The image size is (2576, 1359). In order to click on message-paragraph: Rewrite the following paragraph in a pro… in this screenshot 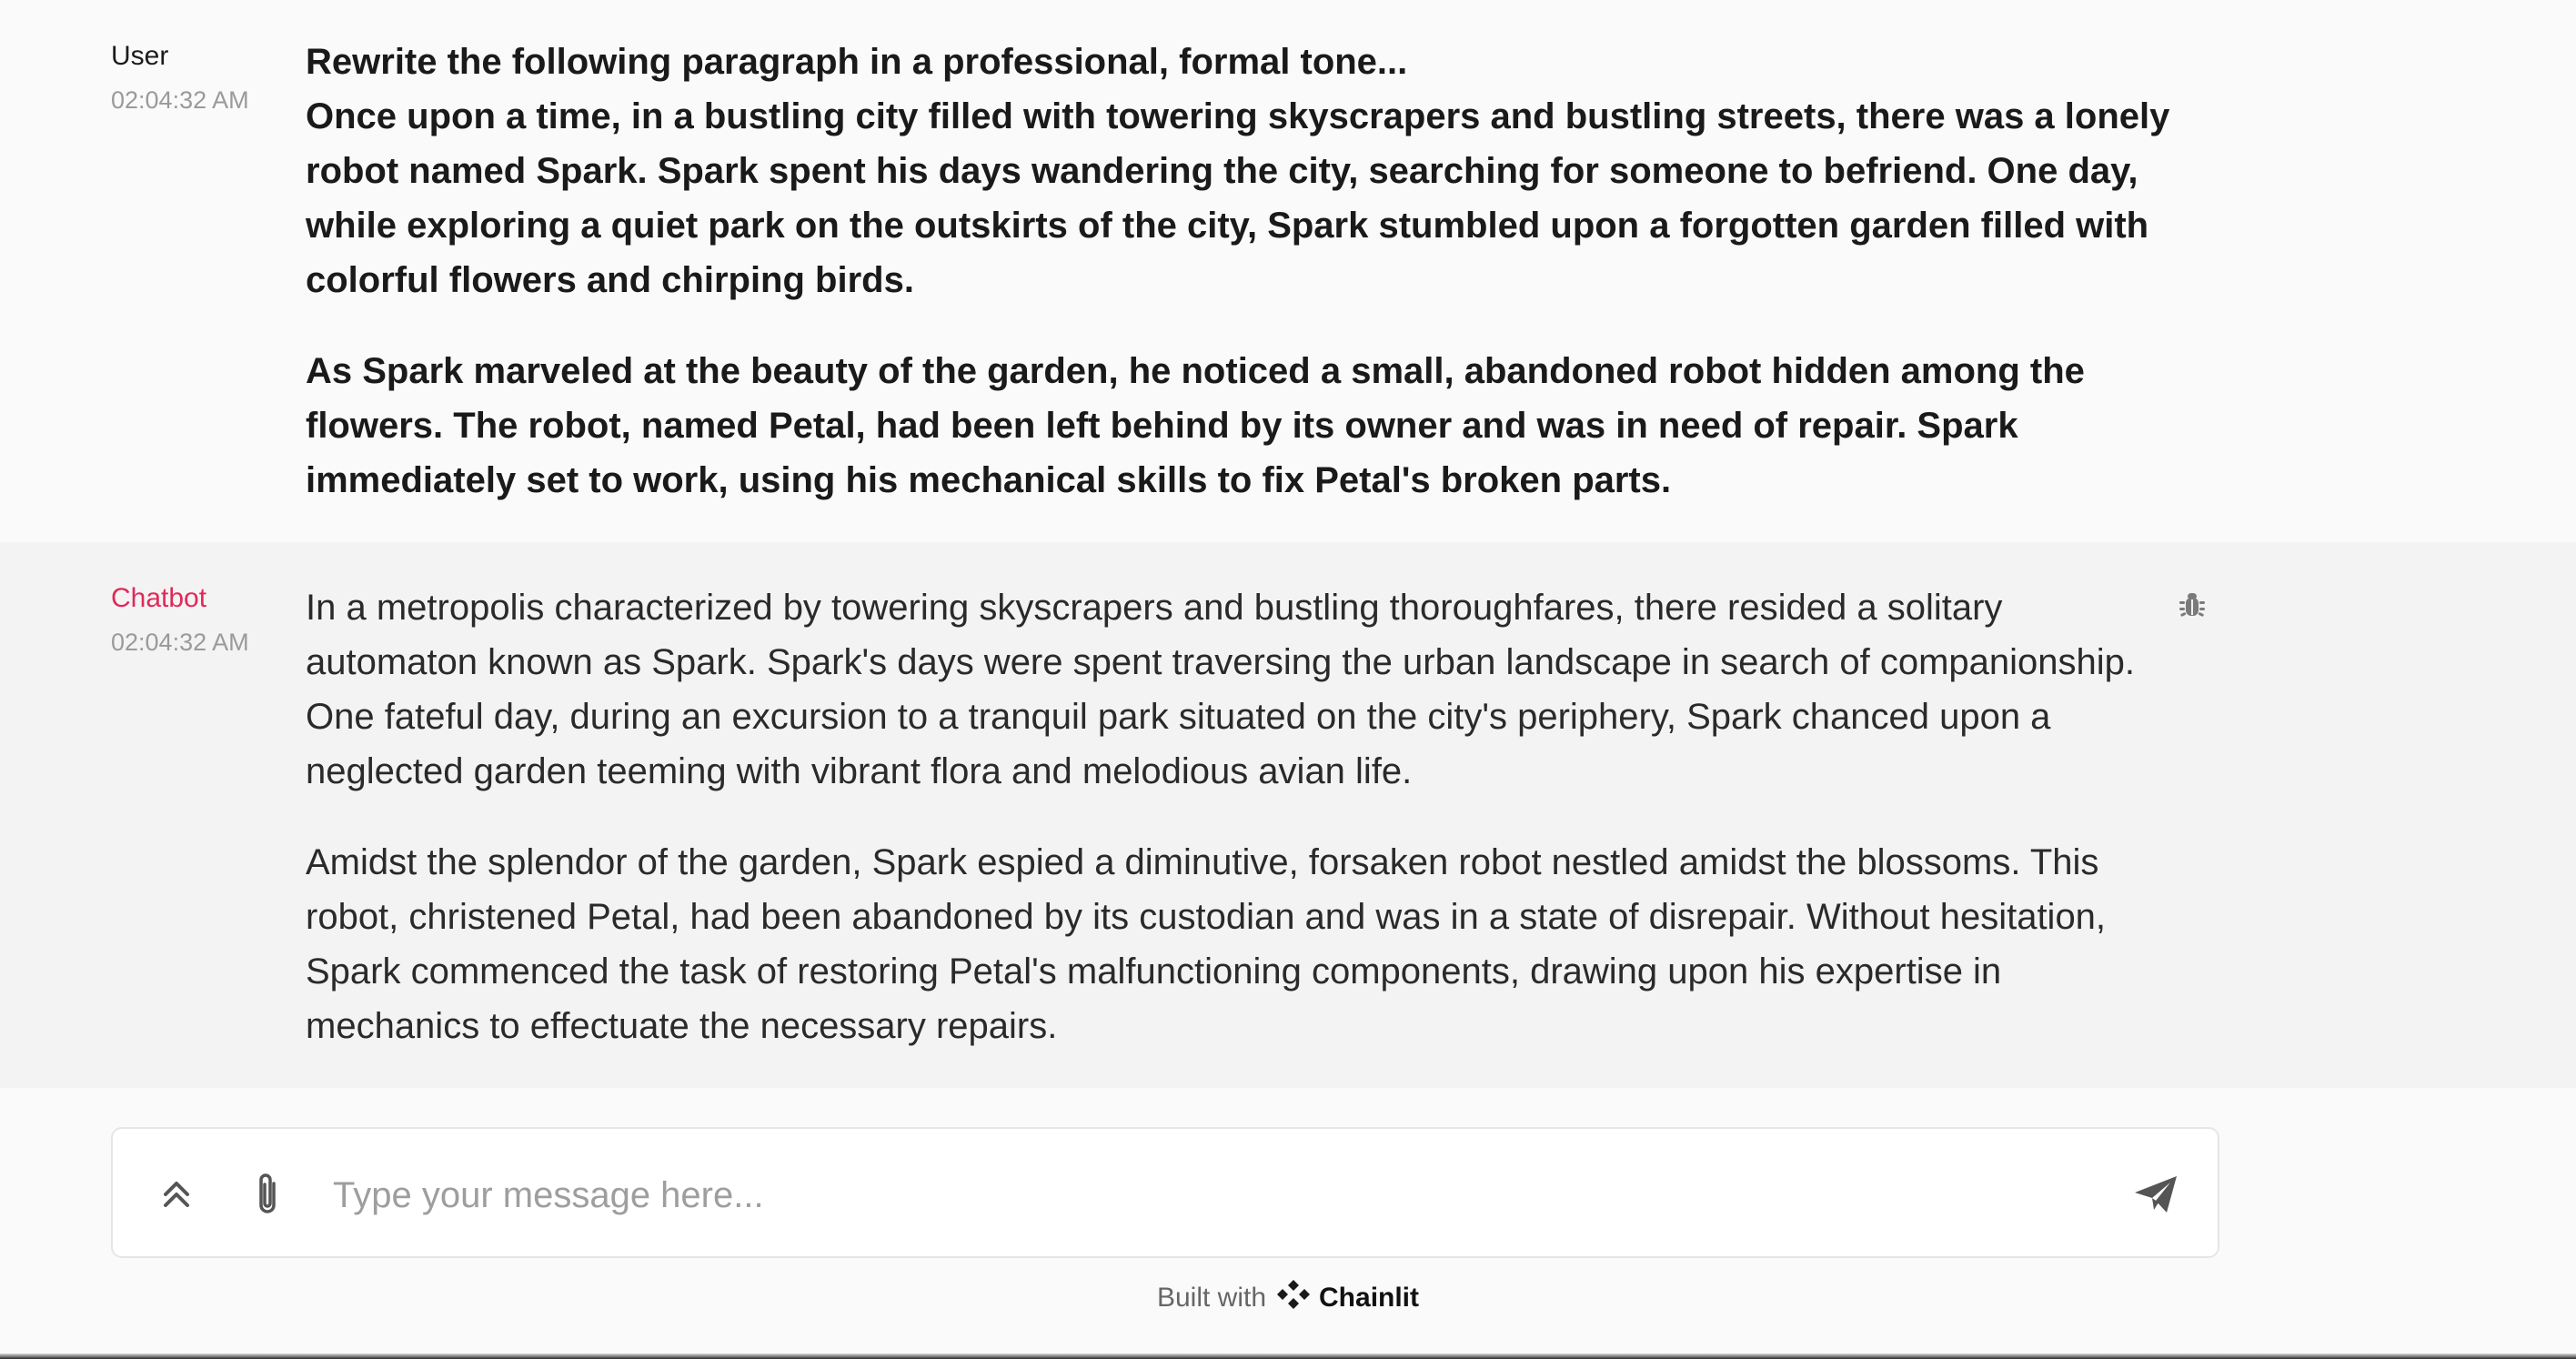, I will do `click(857, 62)`.